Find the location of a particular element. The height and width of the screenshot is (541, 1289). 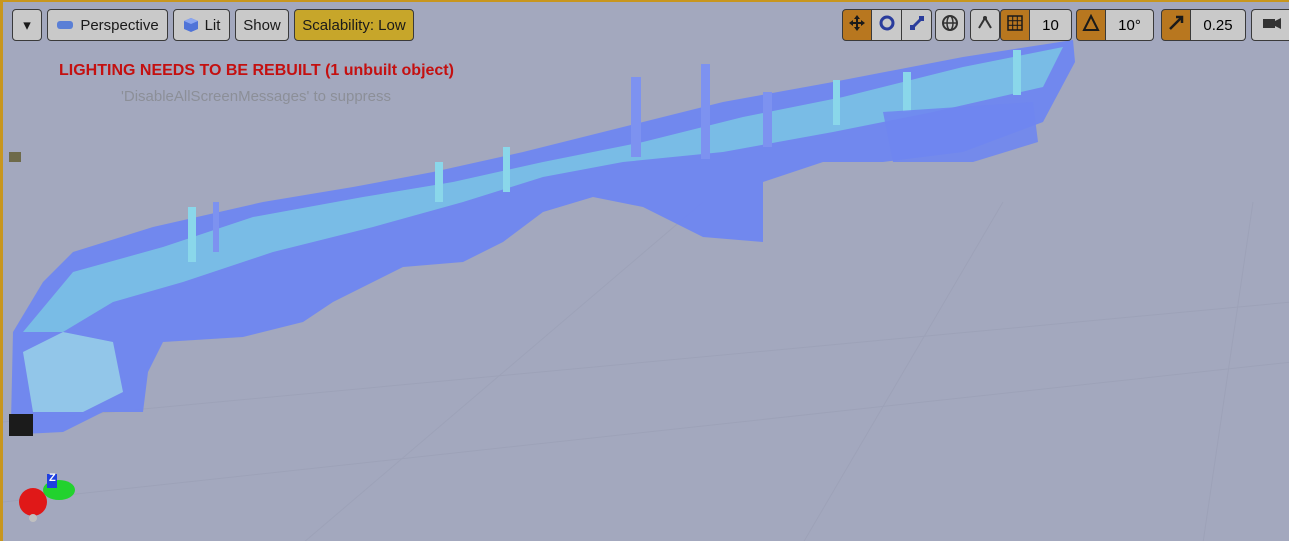

scale-icon is located at coordinates (917, 25).